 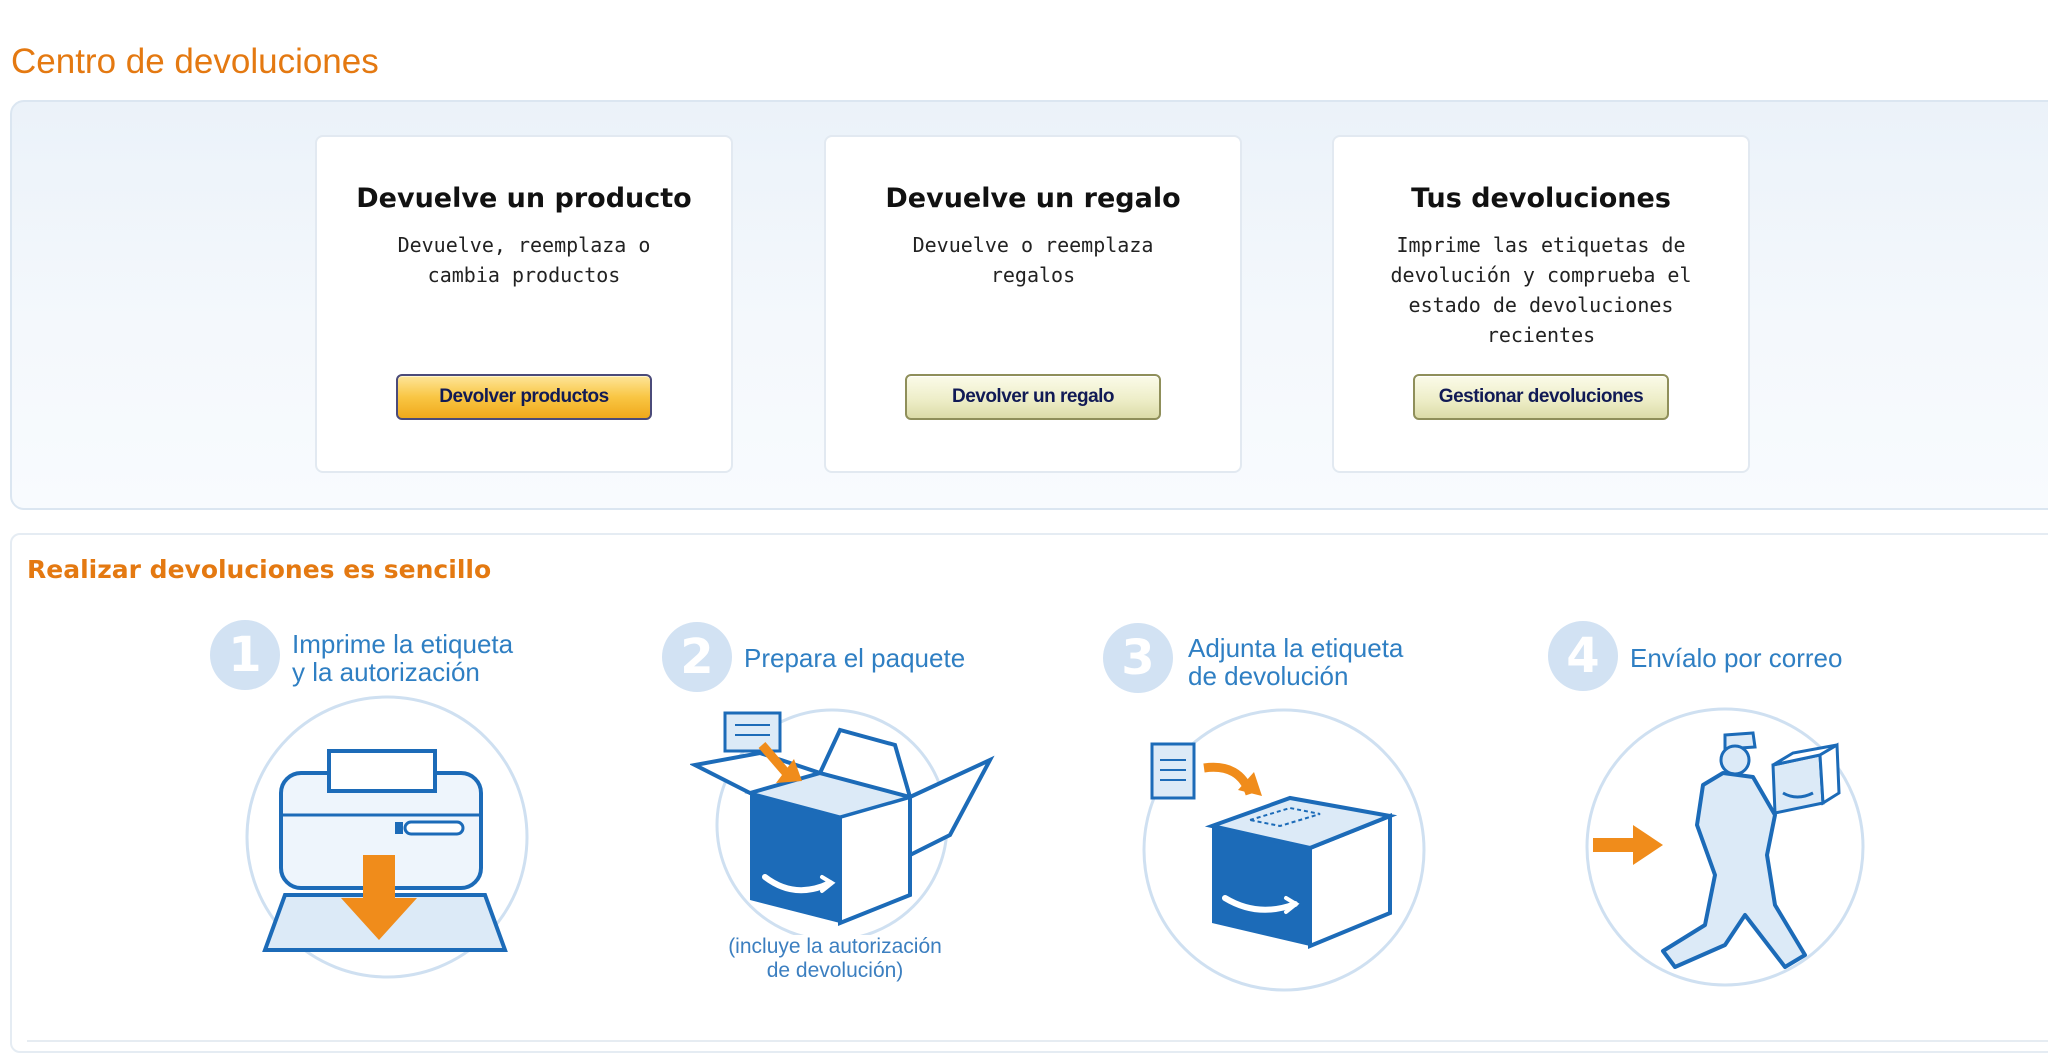 I want to click on open-box-icon, so click(x=842, y=821).